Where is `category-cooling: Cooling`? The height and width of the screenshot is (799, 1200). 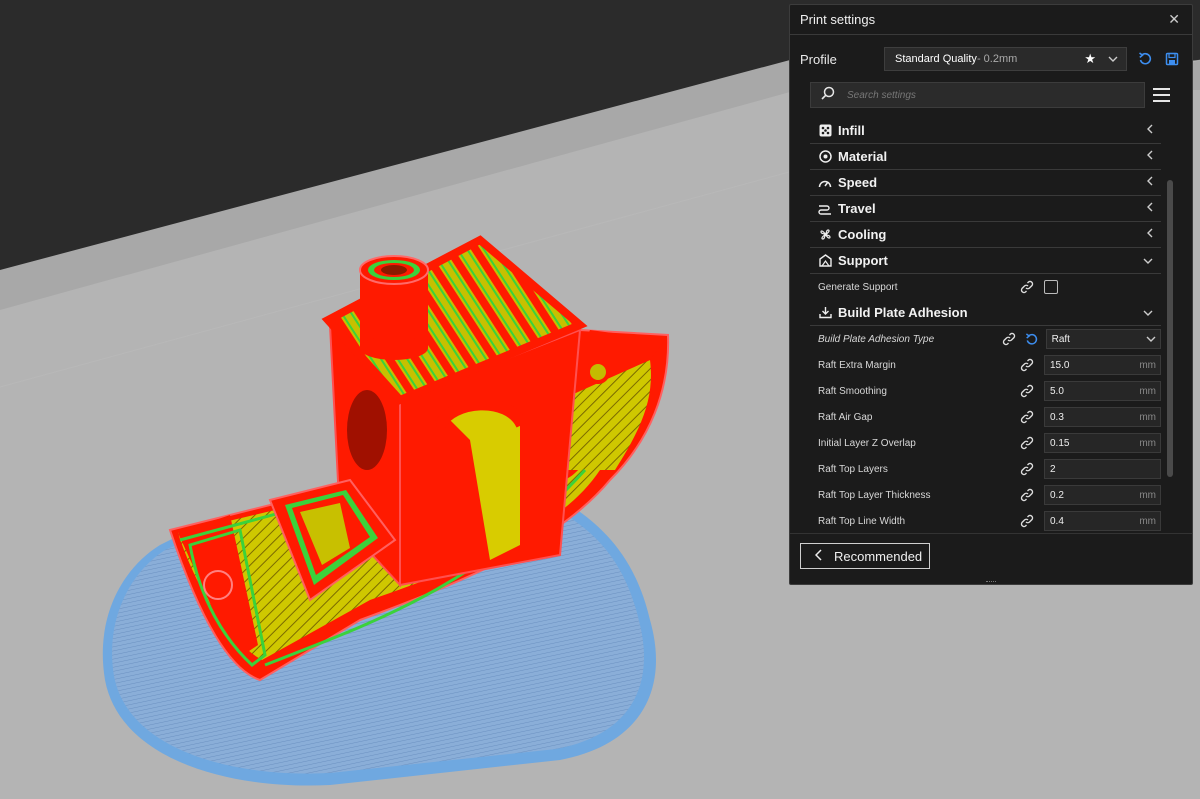 category-cooling: Cooling is located at coordinates (985, 235).